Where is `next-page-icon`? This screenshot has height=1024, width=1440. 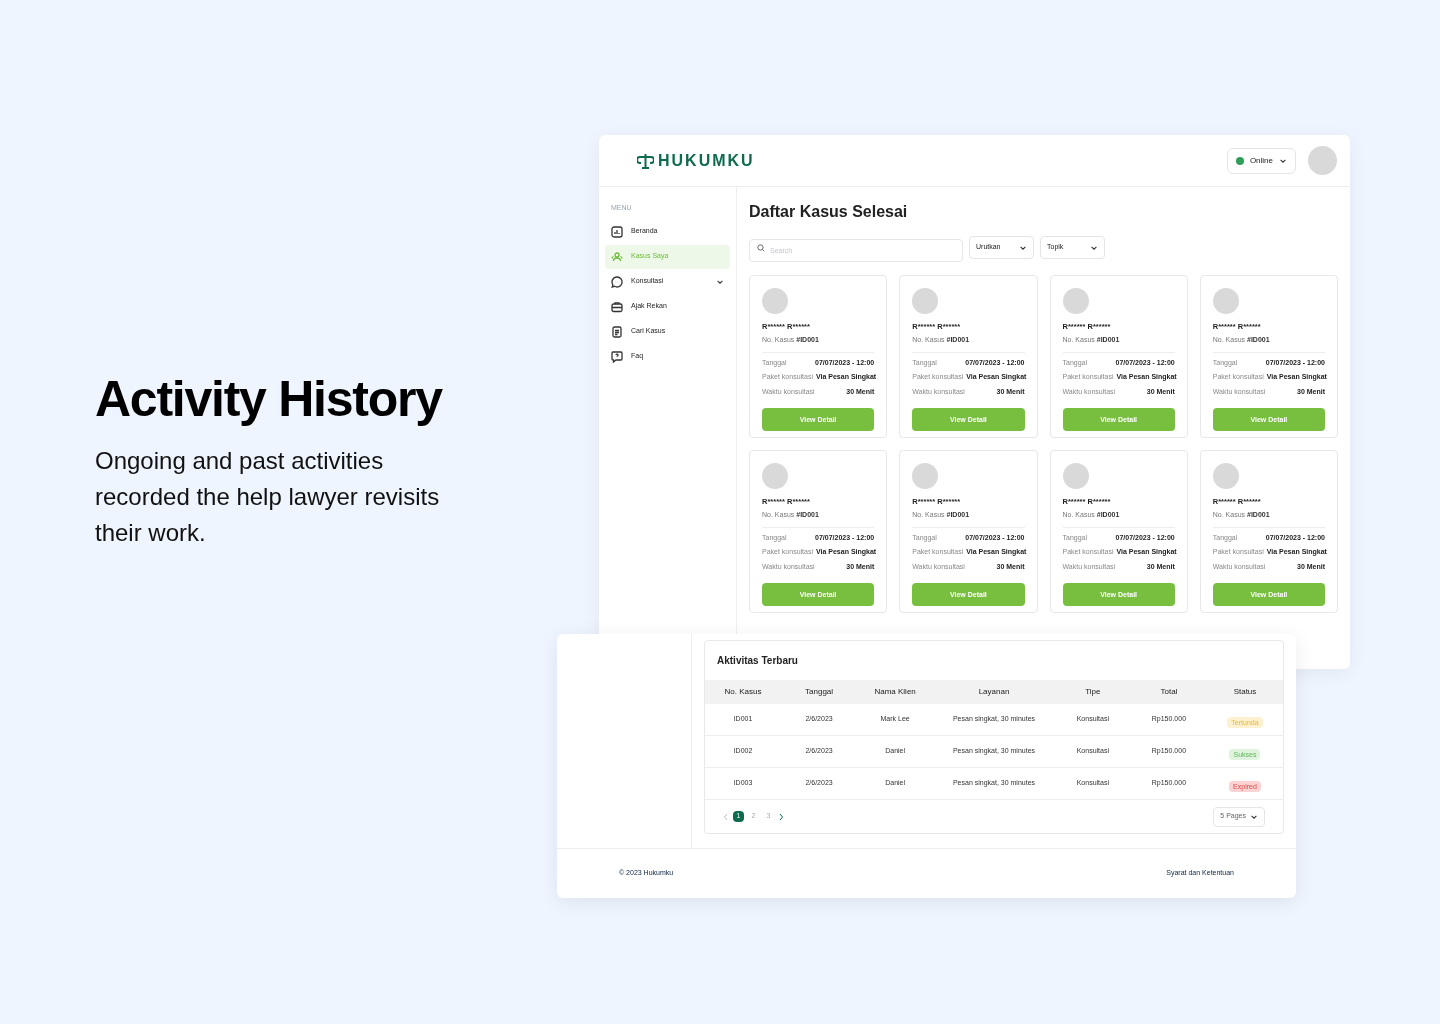
next-page-icon is located at coordinates (781, 816).